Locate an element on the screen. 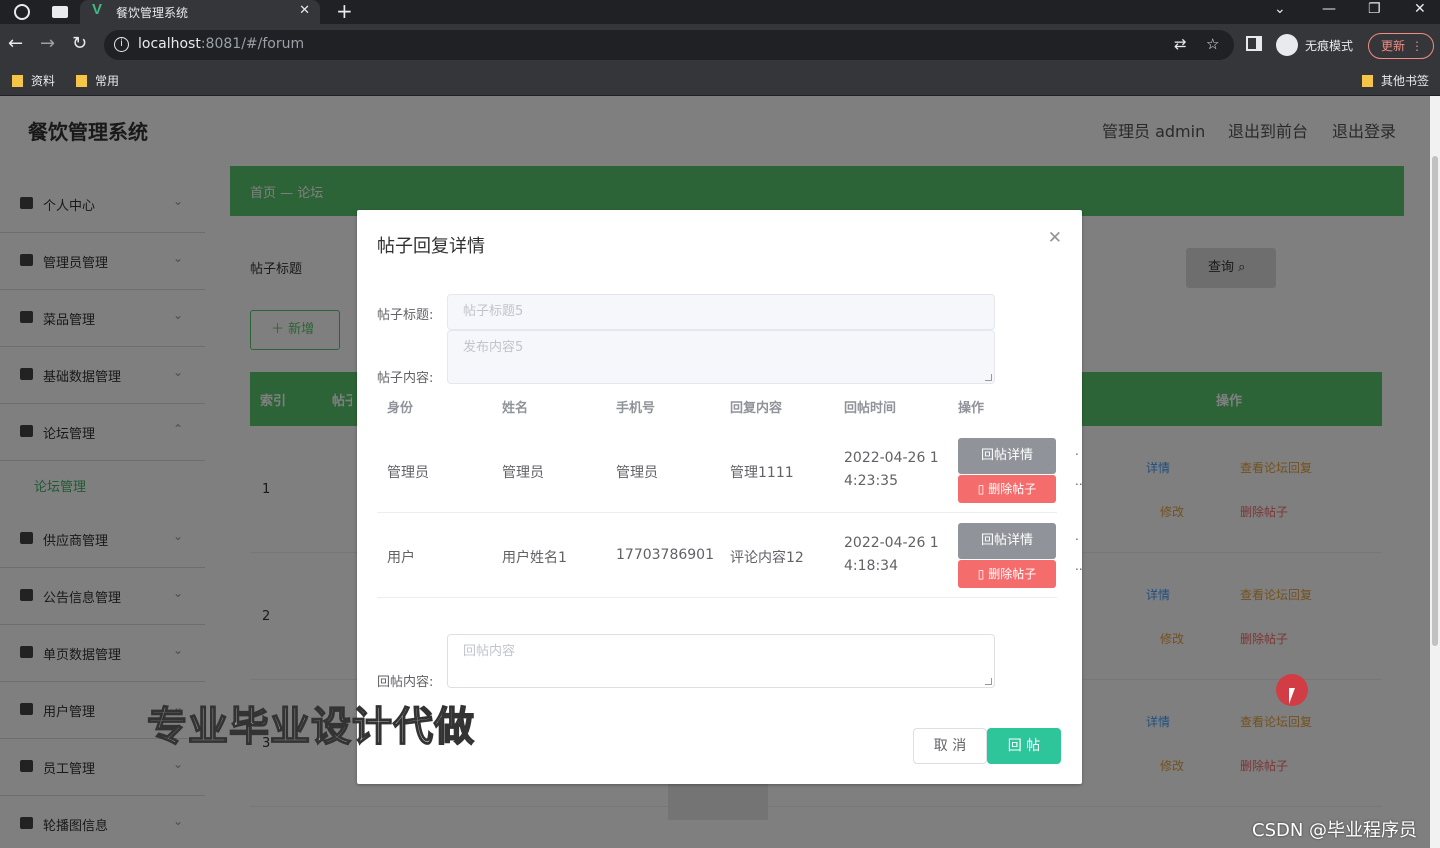  back-icon: ← is located at coordinates (15, 43).